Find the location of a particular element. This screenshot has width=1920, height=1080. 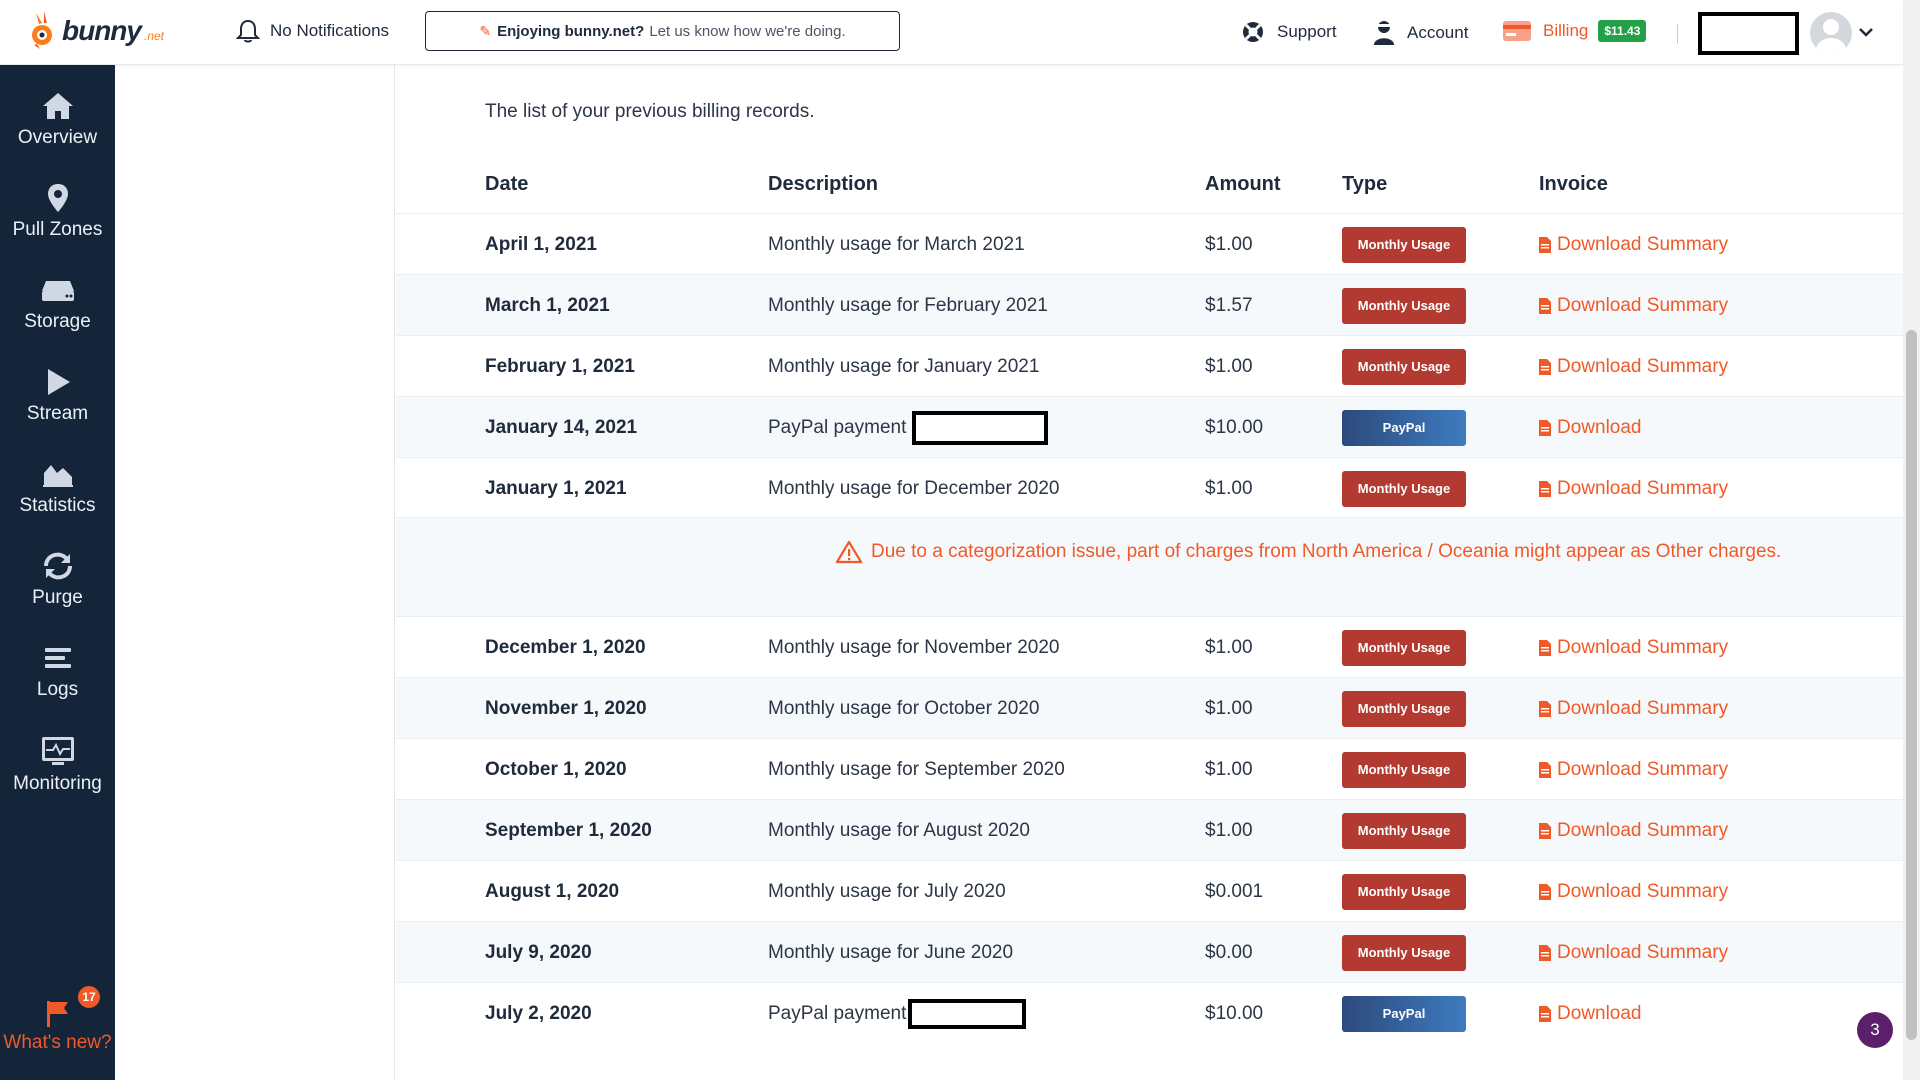

refresh-icon is located at coordinates (57, 566).